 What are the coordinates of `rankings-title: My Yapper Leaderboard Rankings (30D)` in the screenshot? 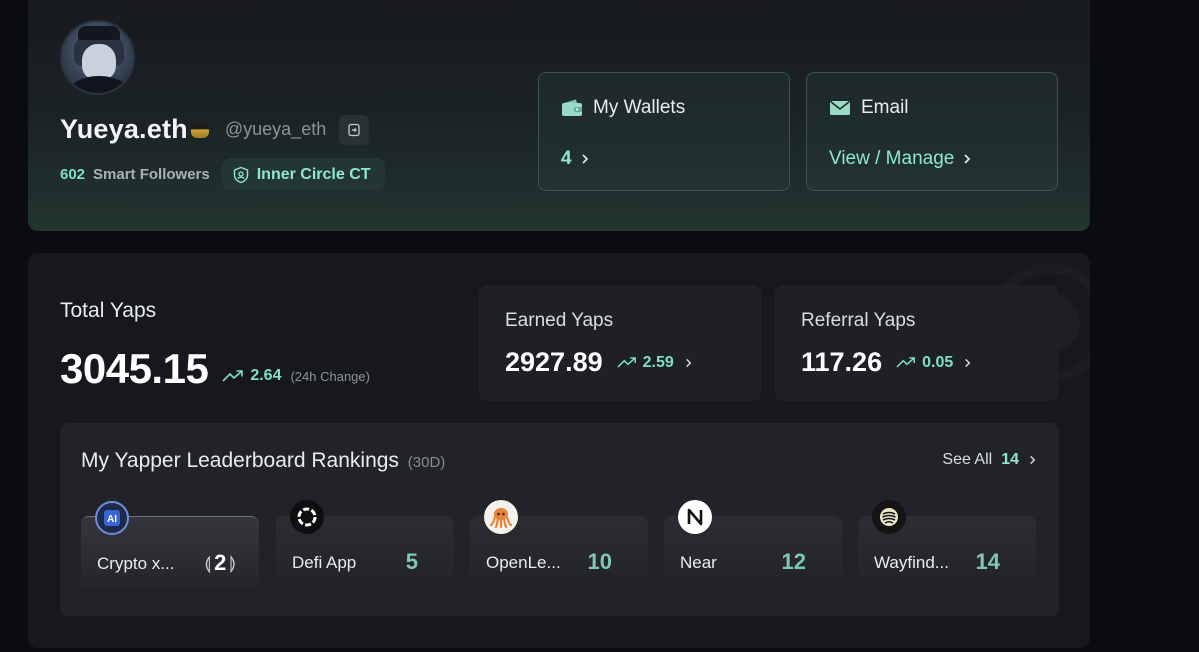 It's located at (263, 461).